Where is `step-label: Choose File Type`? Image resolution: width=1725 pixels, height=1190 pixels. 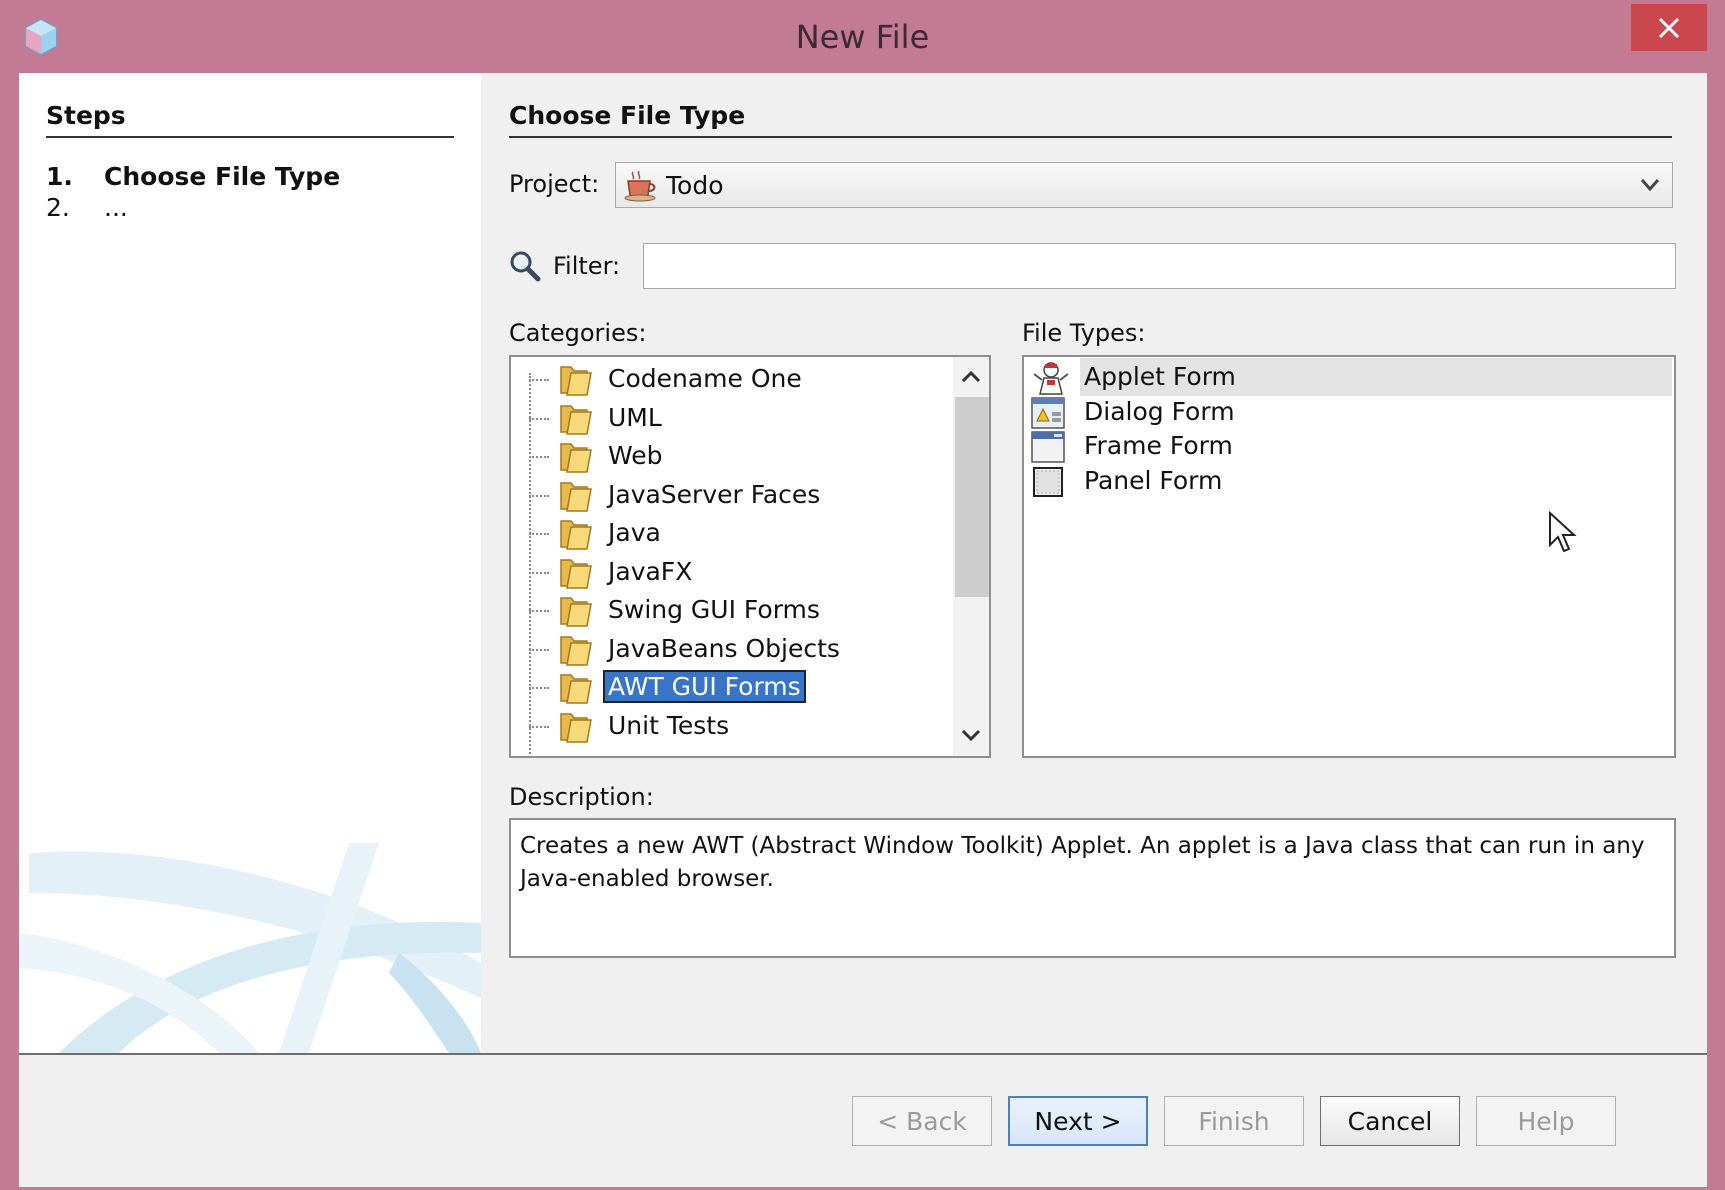
step-label: Choose File Type is located at coordinates (222, 176).